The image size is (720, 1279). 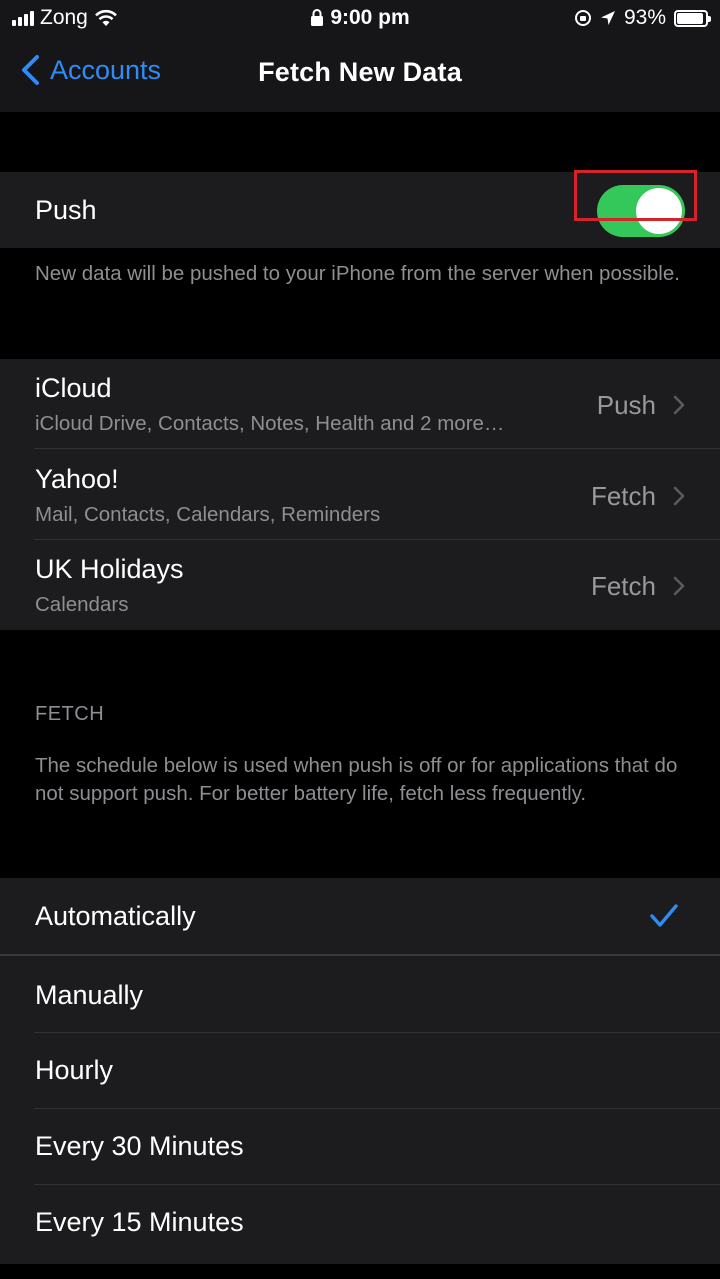 I want to click on account-name: iCloud, so click(x=73, y=388).